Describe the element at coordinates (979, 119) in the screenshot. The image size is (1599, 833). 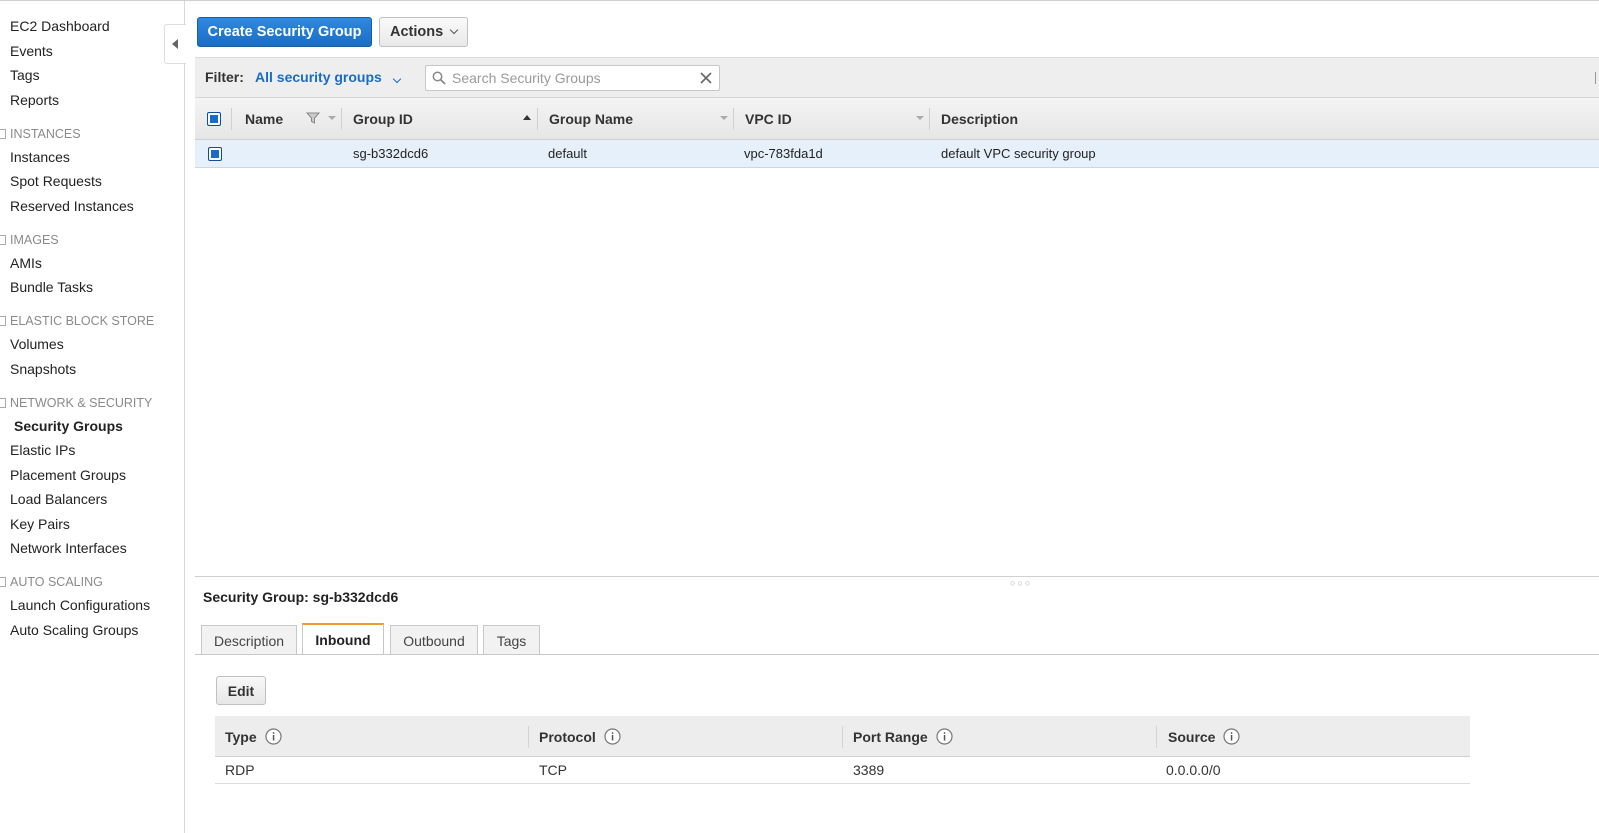
I see `column-header-description: Description` at that location.